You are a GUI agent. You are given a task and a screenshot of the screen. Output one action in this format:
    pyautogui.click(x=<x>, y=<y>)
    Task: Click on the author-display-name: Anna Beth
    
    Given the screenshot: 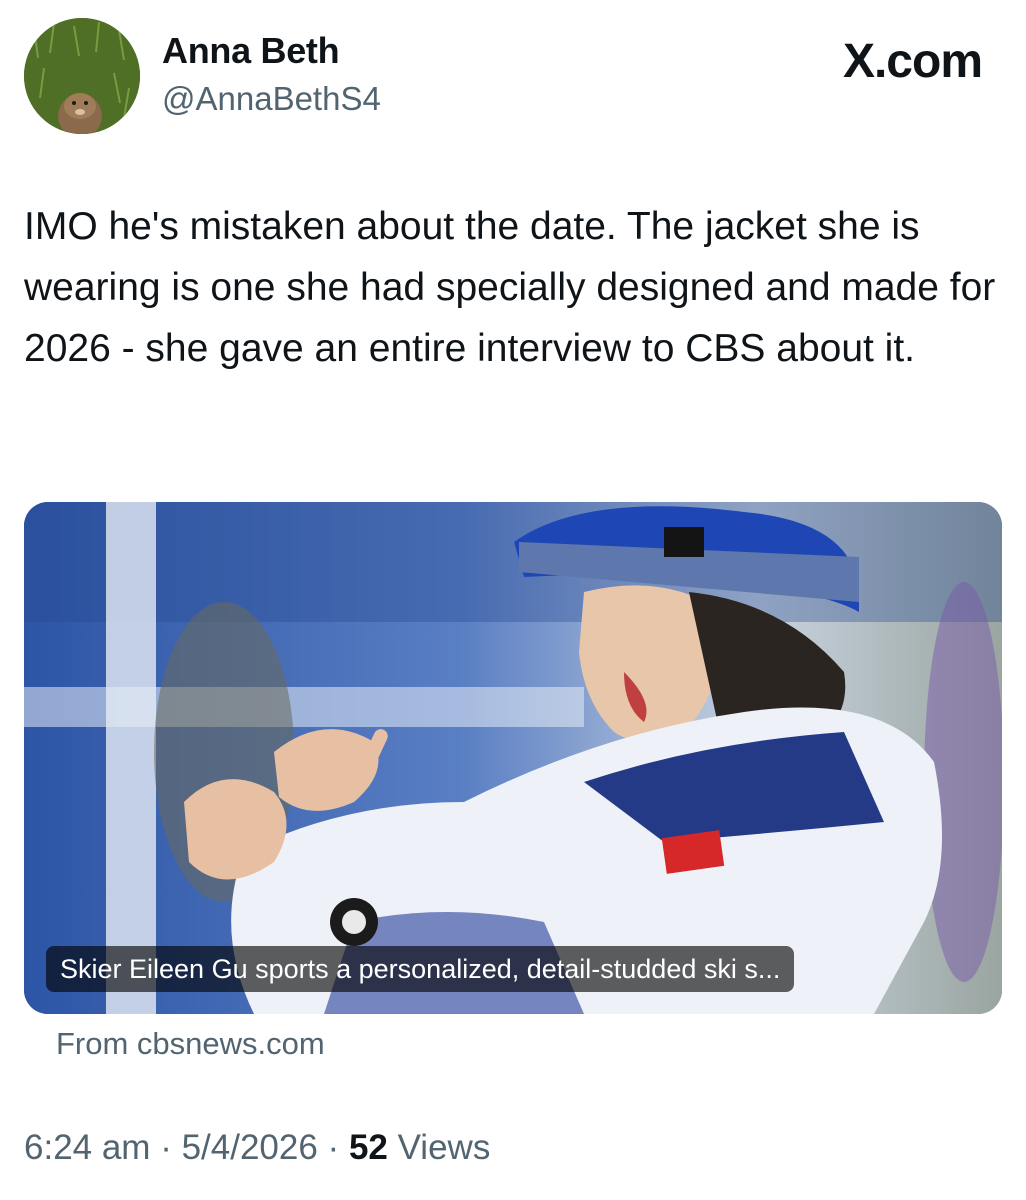 What is the action you would take?
    pyautogui.click(x=251, y=51)
    